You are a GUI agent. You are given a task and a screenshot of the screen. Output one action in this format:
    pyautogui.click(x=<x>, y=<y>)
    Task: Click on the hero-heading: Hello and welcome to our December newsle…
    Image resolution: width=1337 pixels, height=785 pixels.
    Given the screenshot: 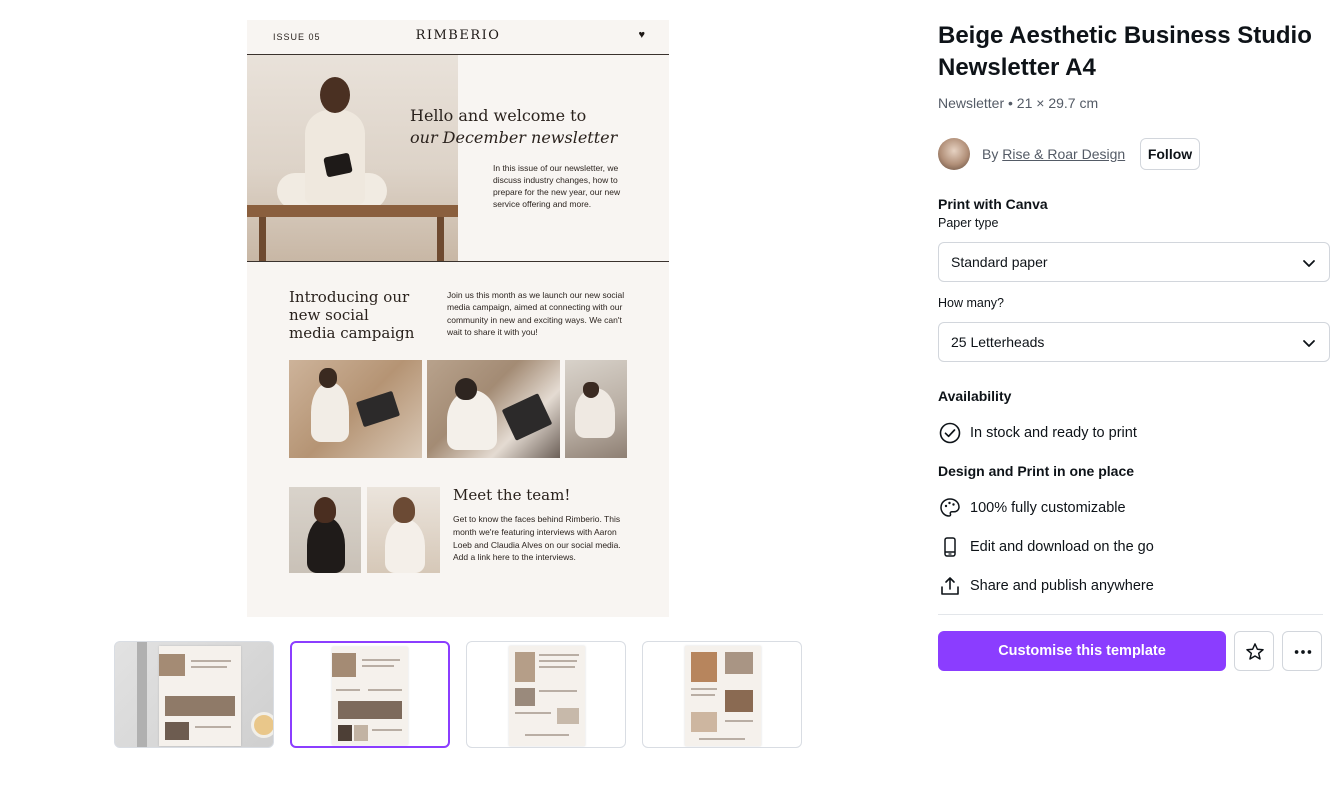 What is the action you would take?
    pyautogui.click(x=514, y=126)
    